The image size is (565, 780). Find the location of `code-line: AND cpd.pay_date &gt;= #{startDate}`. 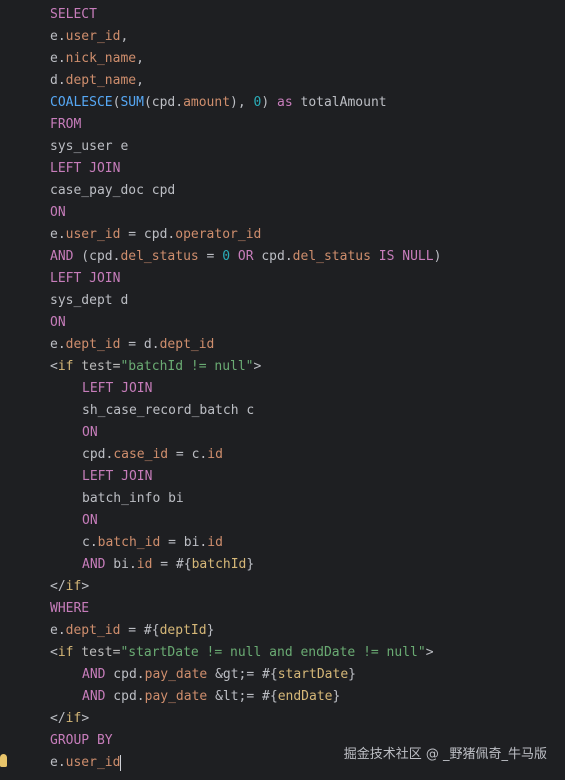

code-line: AND cpd.pay_date &gt;= #{startDate} is located at coordinates (282, 675).